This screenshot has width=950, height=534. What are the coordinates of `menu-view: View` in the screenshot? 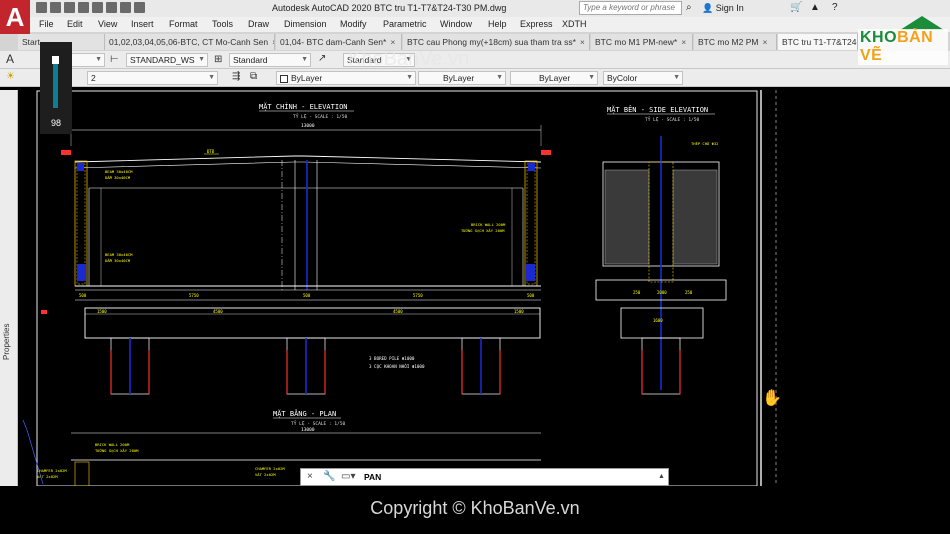 It's located at (107, 24).